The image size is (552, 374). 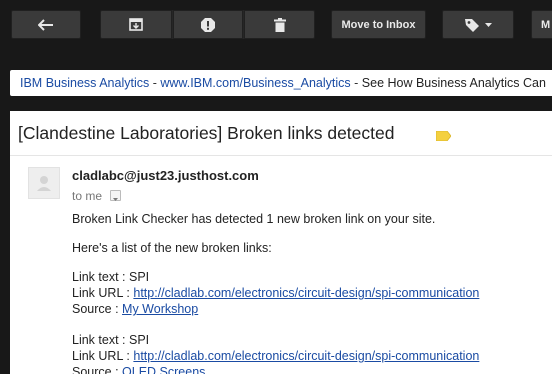 I want to click on move-to-inbox-label: Move to Inbox, so click(x=378, y=24).